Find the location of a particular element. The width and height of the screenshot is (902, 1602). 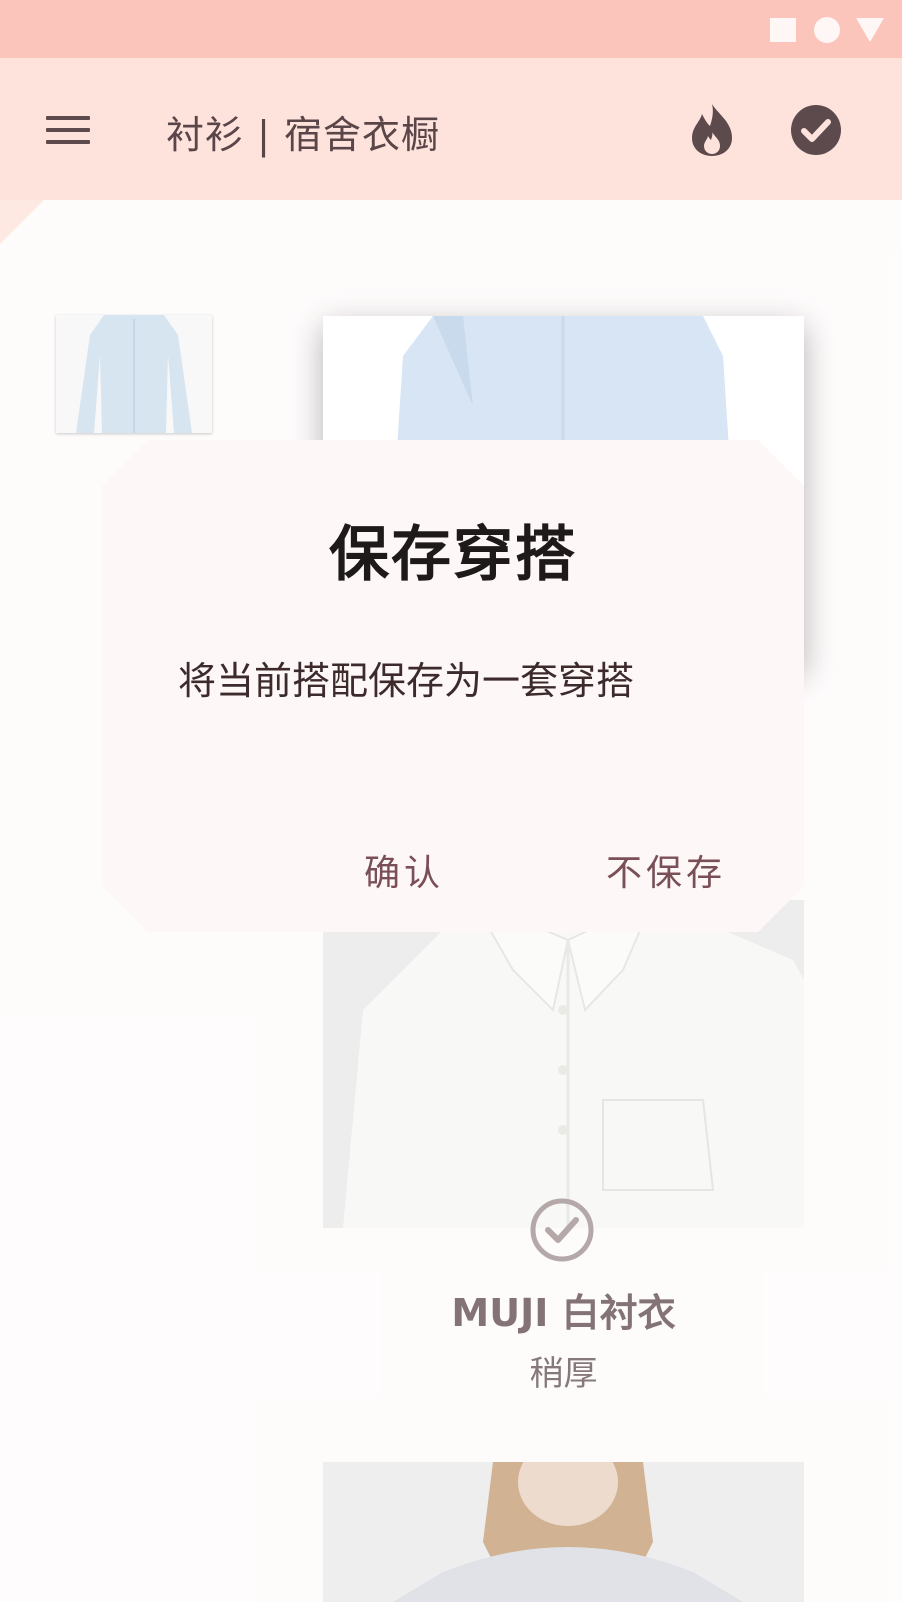

dialog-title: 保存穿搭 is located at coordinates (453, 555).